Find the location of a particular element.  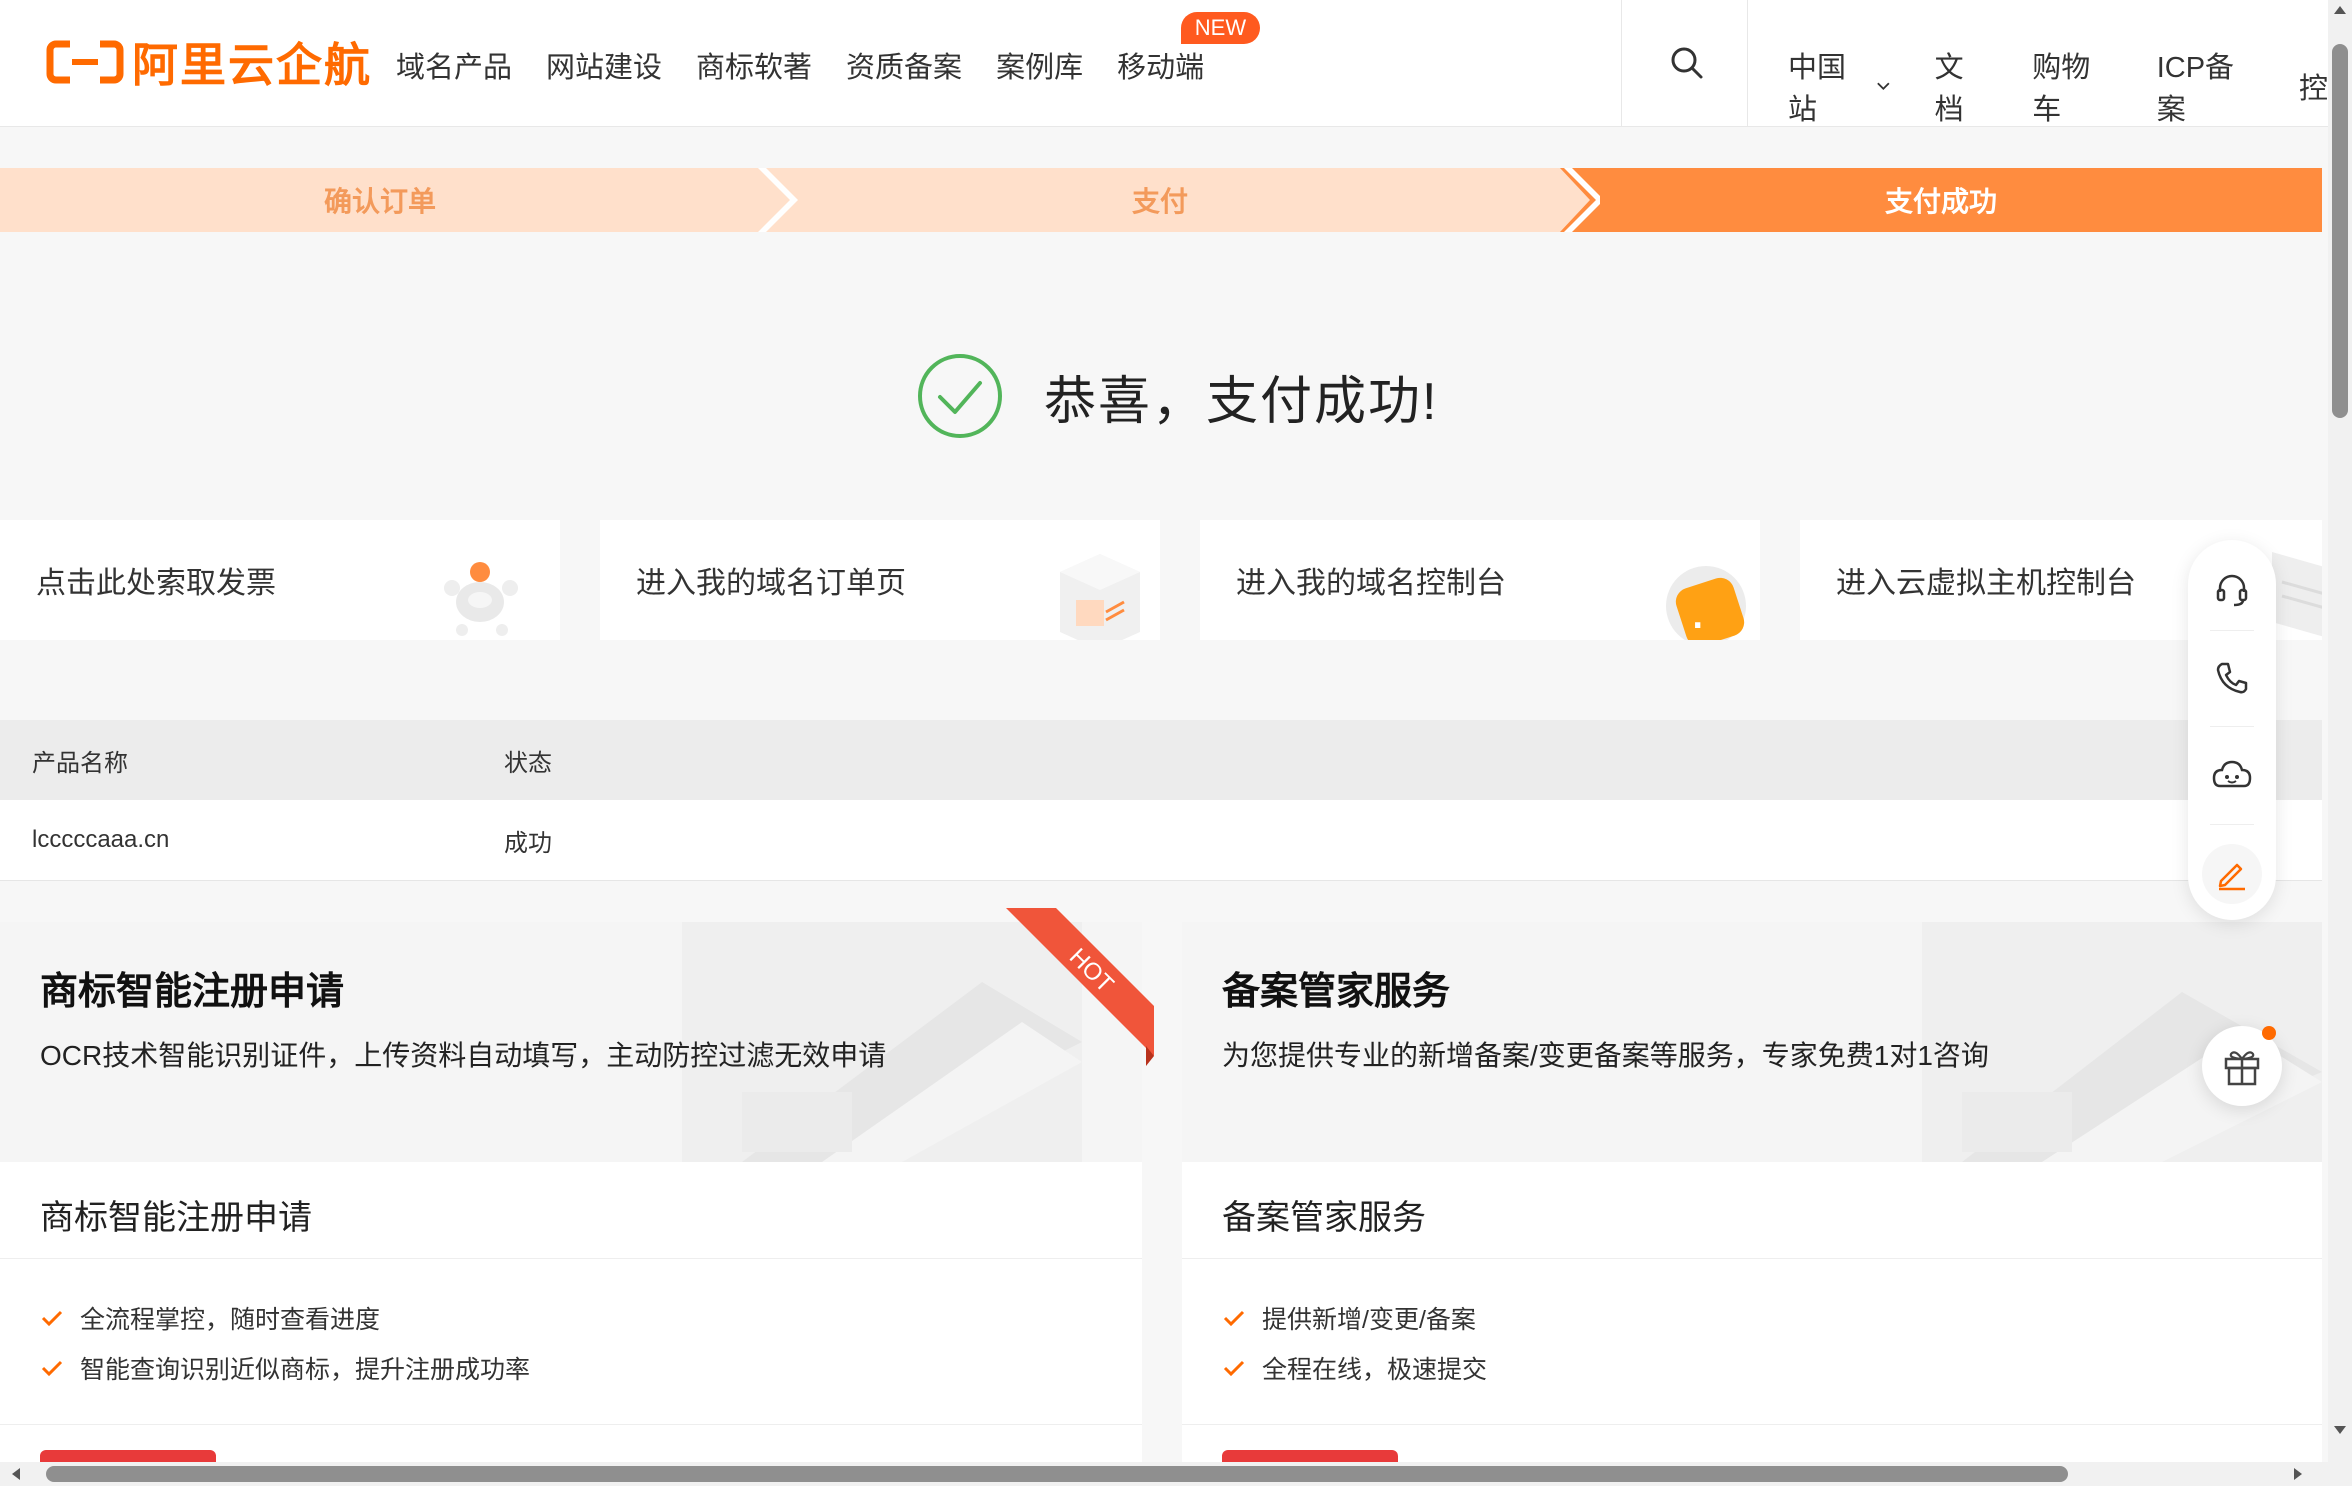

check-circle-icon is located at coordinates (960, 396).